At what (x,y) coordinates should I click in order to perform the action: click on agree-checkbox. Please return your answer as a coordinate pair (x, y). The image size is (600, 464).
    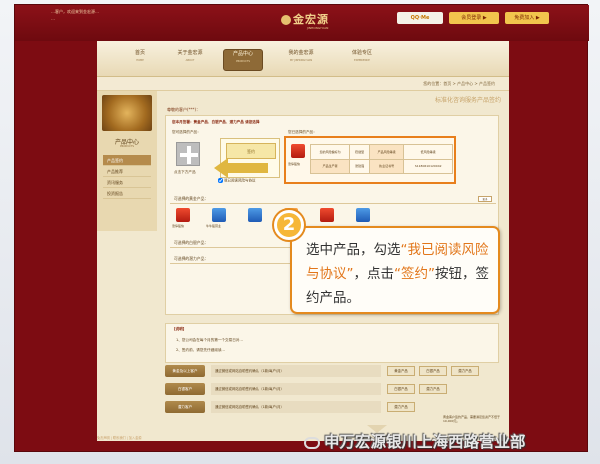
    Looking at the image, I should click on (220, 180).